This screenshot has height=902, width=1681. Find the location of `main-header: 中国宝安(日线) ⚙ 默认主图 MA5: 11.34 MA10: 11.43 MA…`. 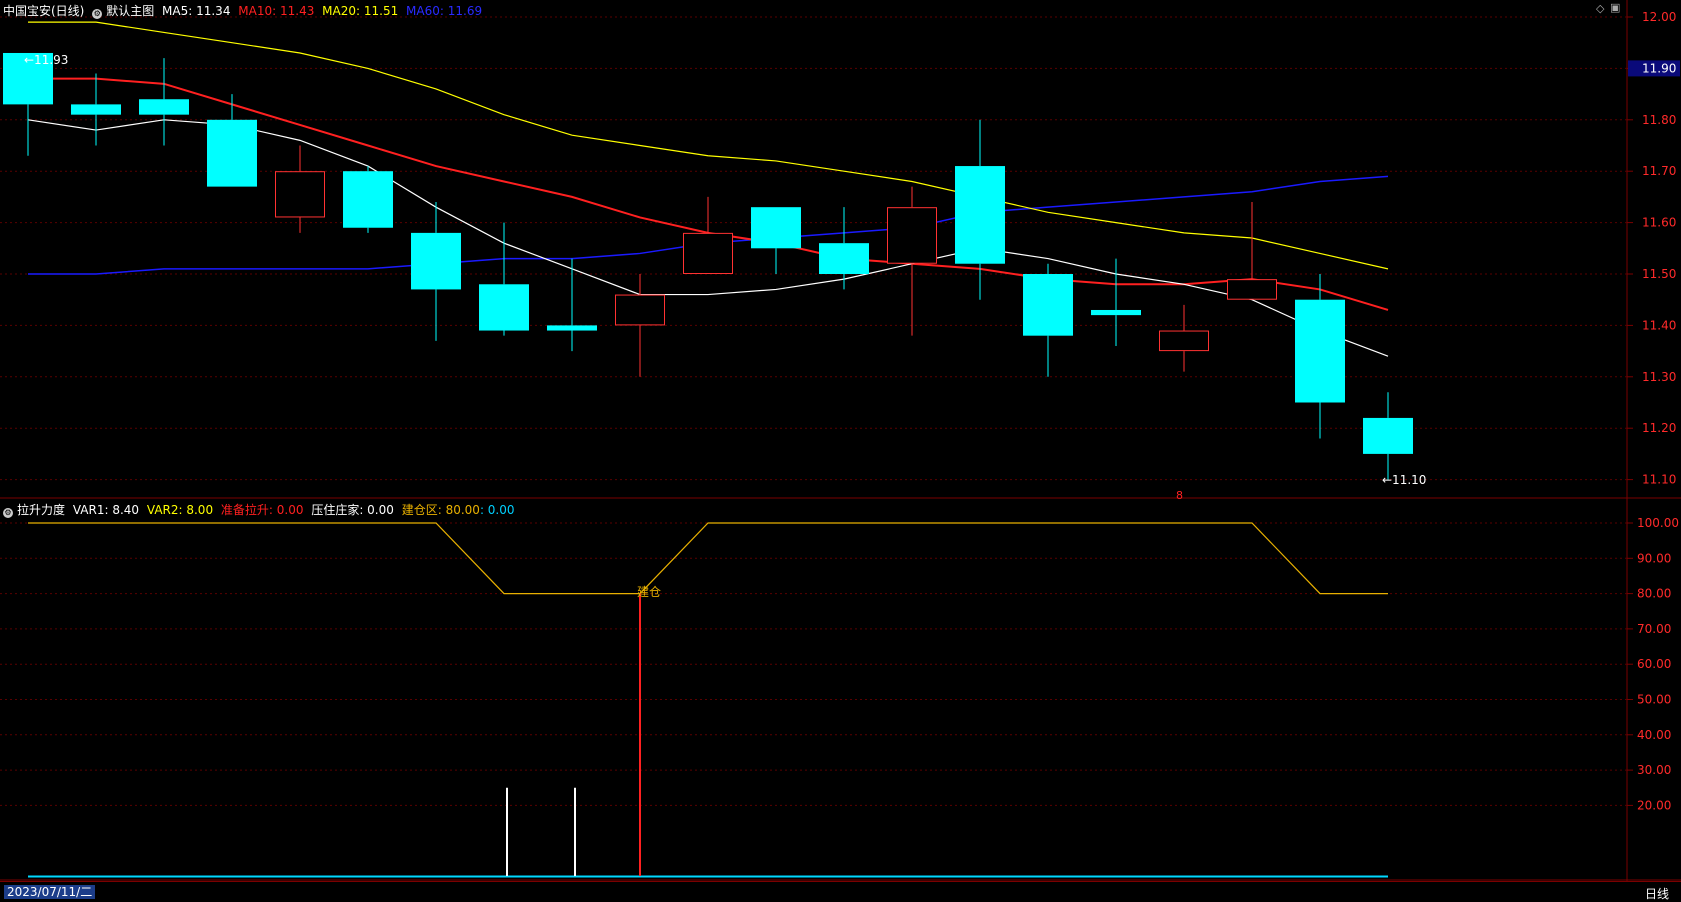

main-header: 中国宝安(日线) ⚙ 默认主图 MA5: 11.34 MA10: 11.43 MA… is located at coordinates (244, 10).